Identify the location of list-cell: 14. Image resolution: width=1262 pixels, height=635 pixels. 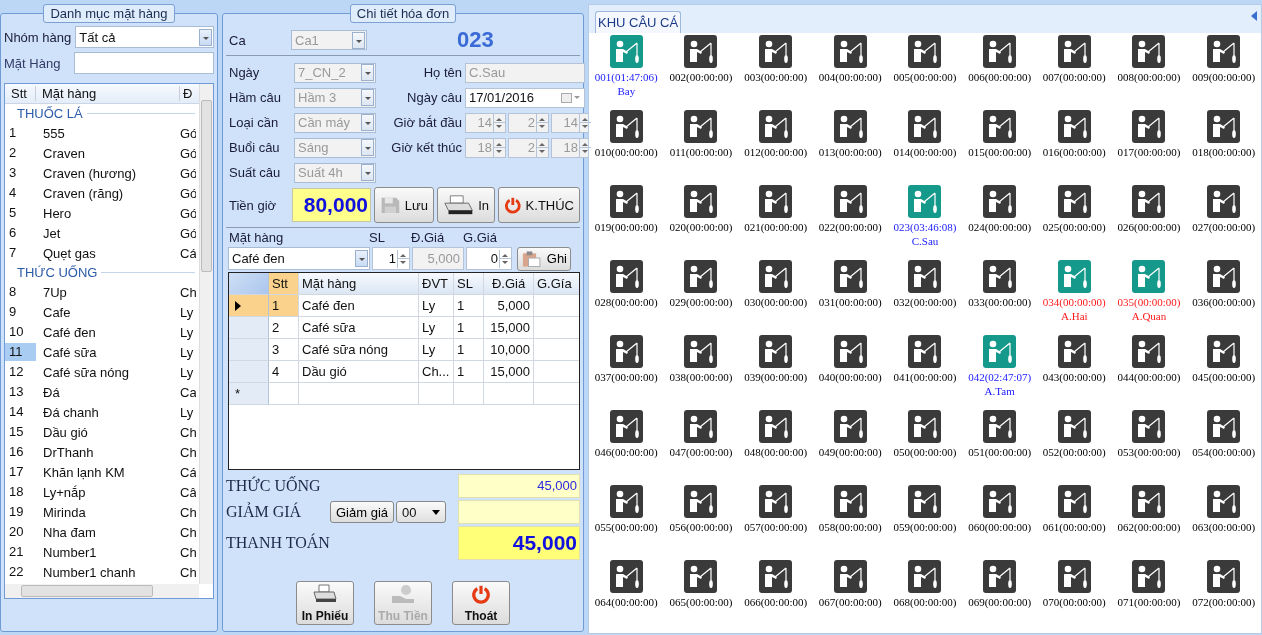
(20, 412).